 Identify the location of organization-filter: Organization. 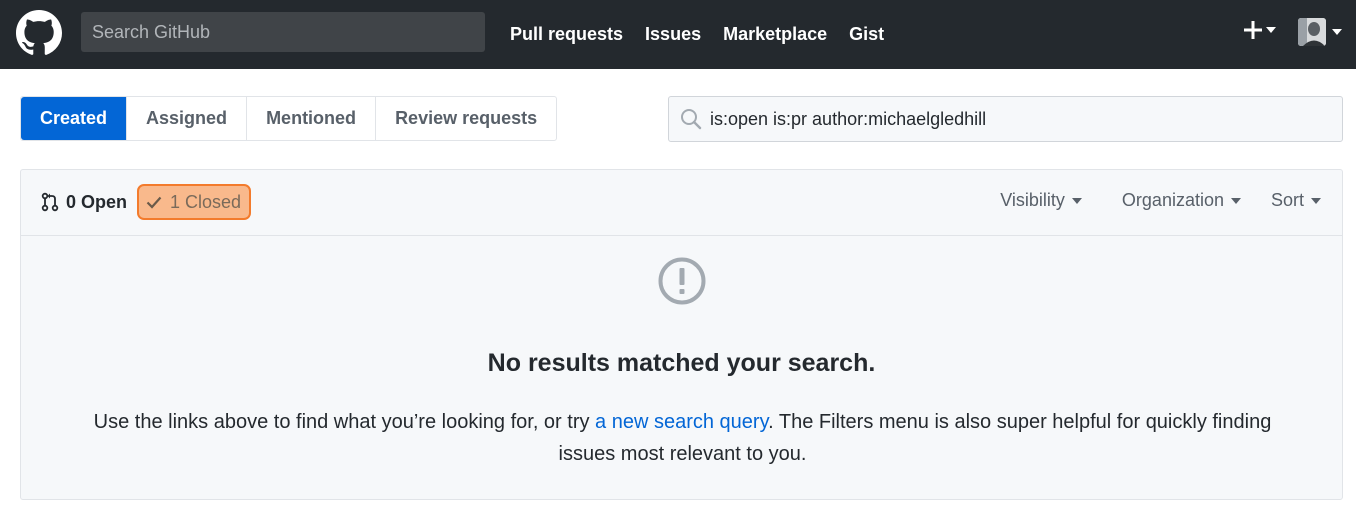
(1181, 200).